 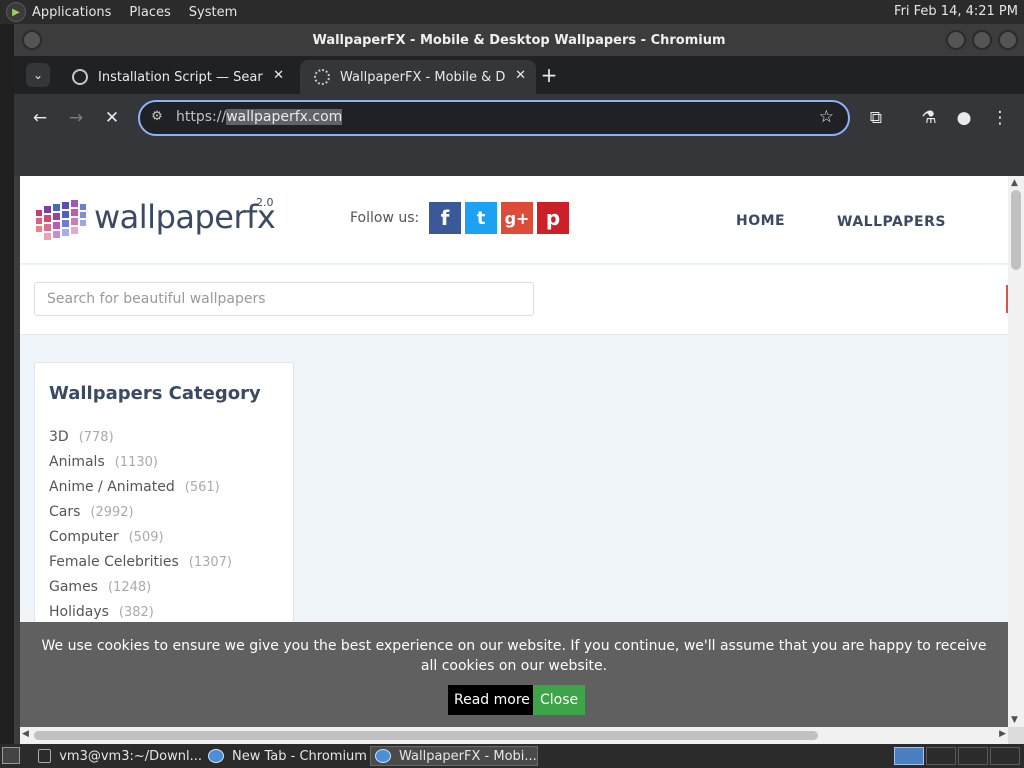 I want to click on back-arrow-icon: ←, so click(x=40, y=118).